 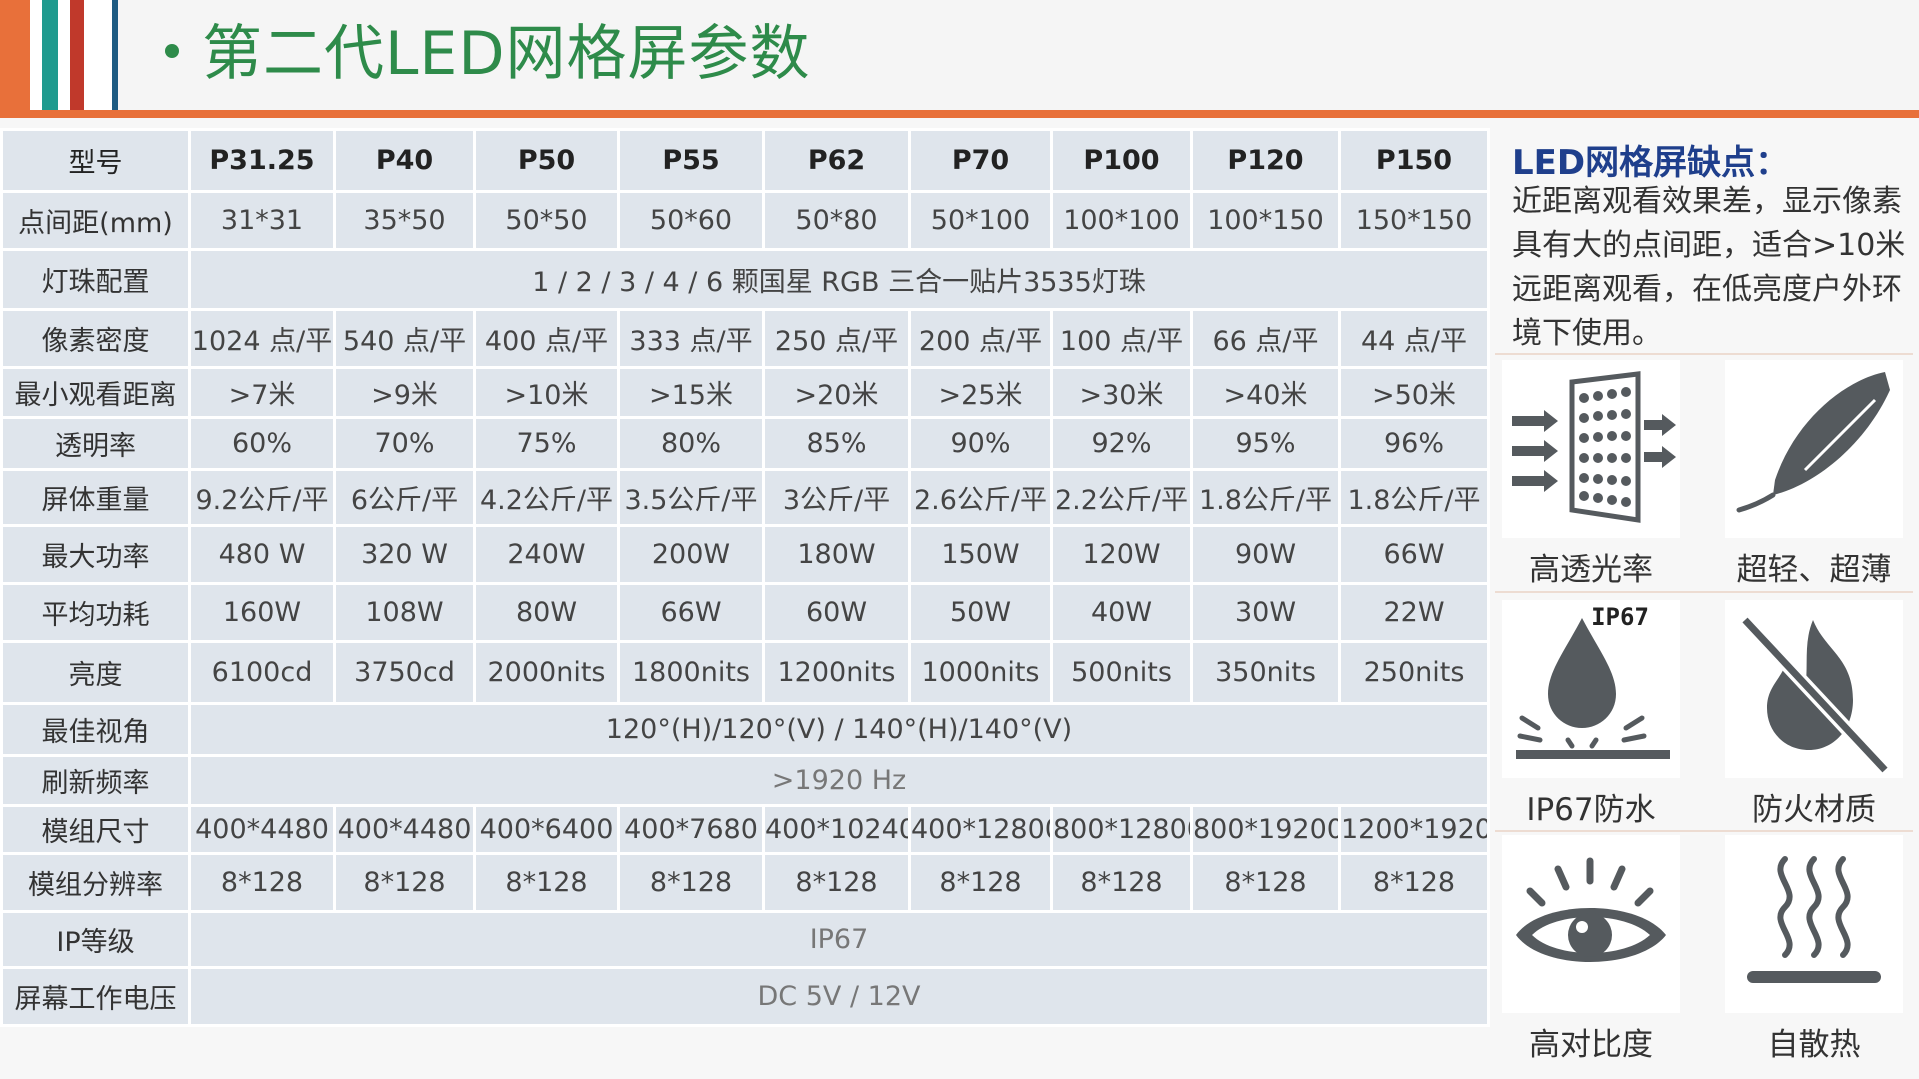 What do you see at coordinates (1814, 1045) in the screenshot?
I see `feature-caption: 自散热` at bounding box center [1814, 1045].